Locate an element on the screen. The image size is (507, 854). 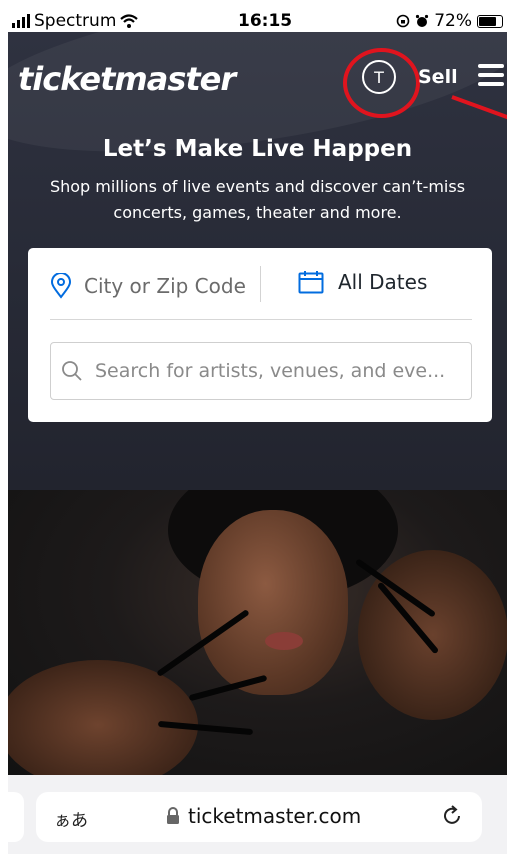
location-field: City or Zip Code is located at coordinates (155, 286).